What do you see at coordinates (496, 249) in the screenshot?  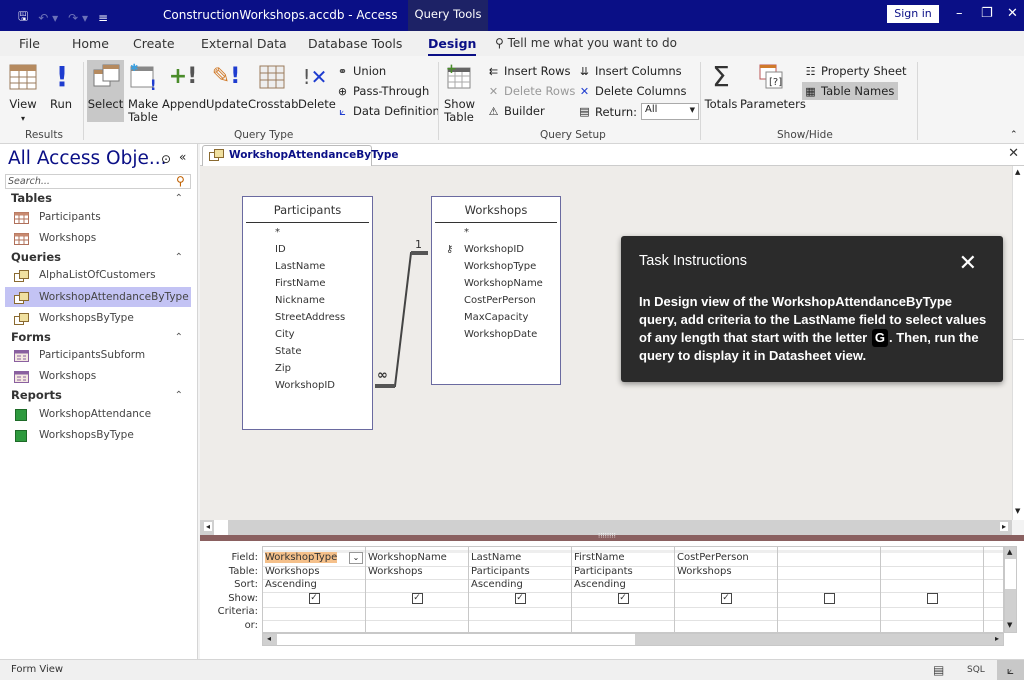 I see `field-item: ⚷ WorkshopID` at bounding box center [496, 249].